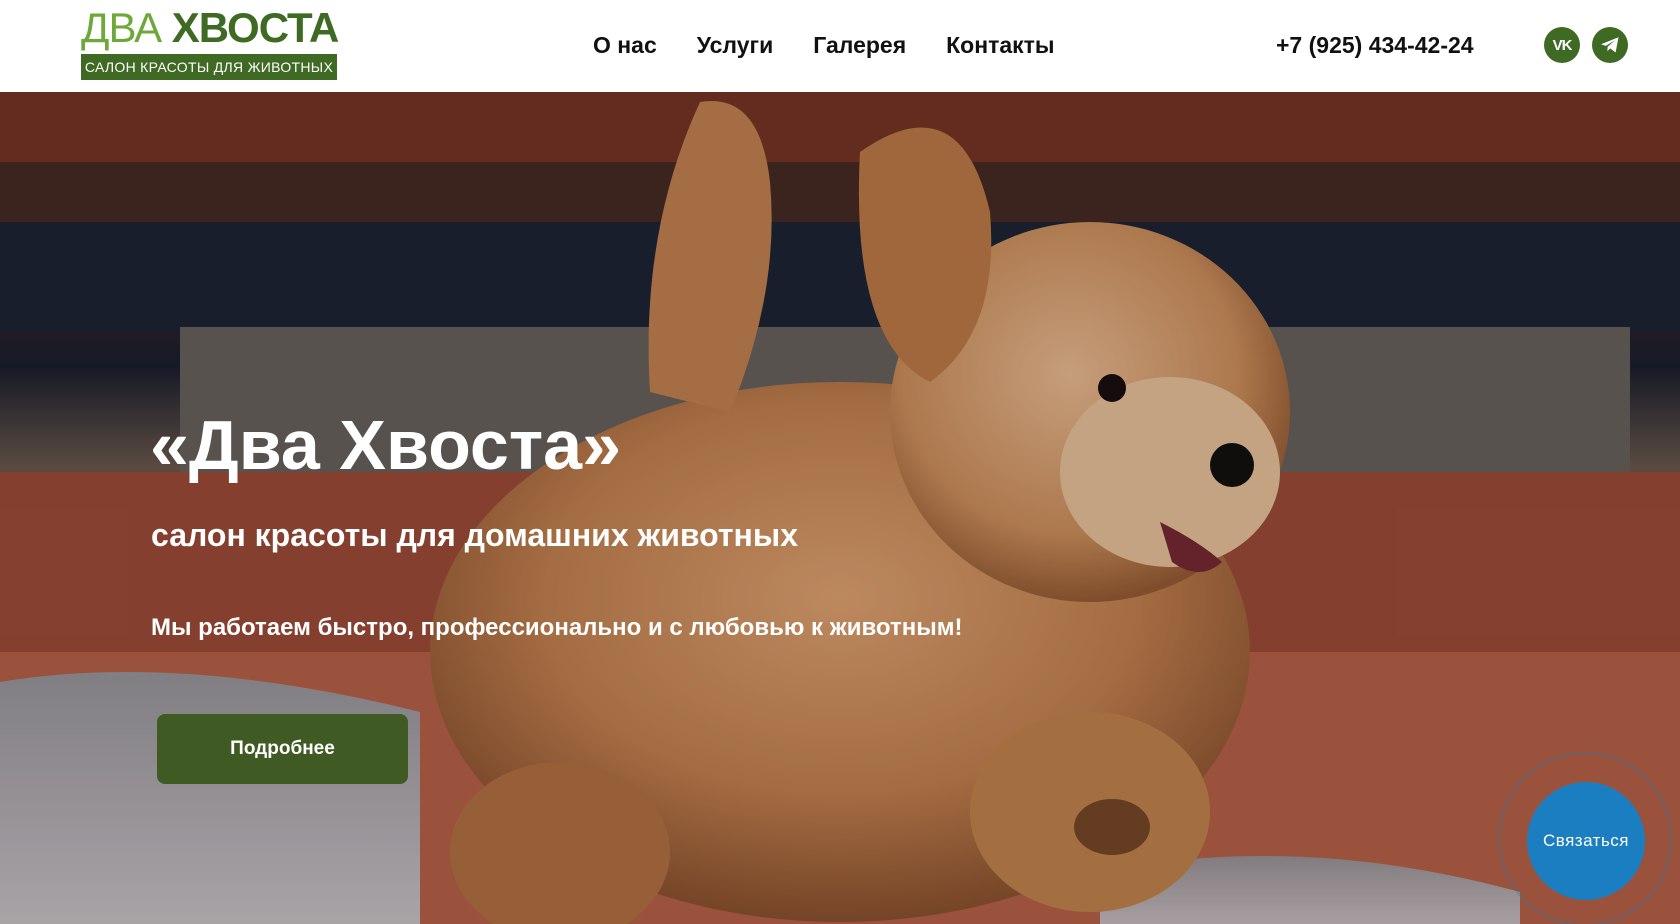  What do you see at coordinates (282, 749) in the screenshot?
I see `more-button: Подробнее` at bounding box center [282, 749].